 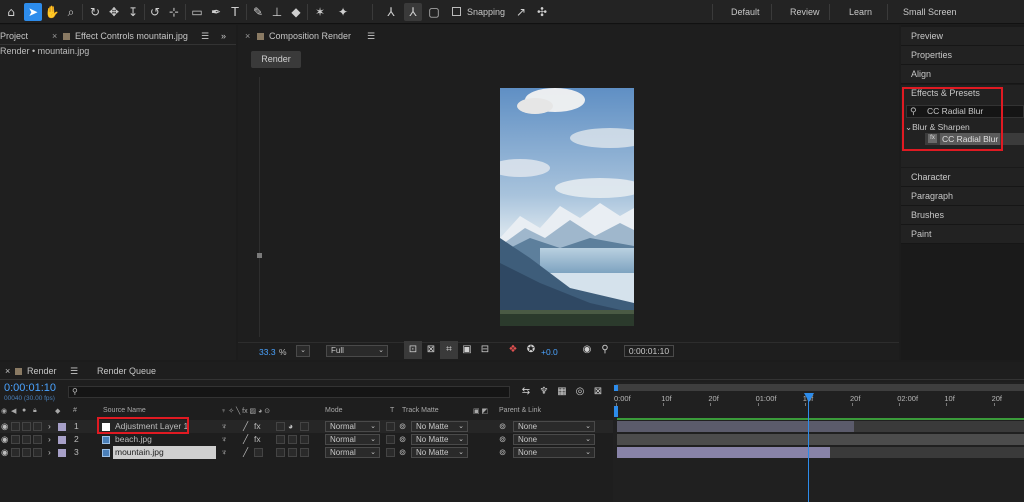 I want to click on workspace-learn: Learn, so click(x=860, y=12).